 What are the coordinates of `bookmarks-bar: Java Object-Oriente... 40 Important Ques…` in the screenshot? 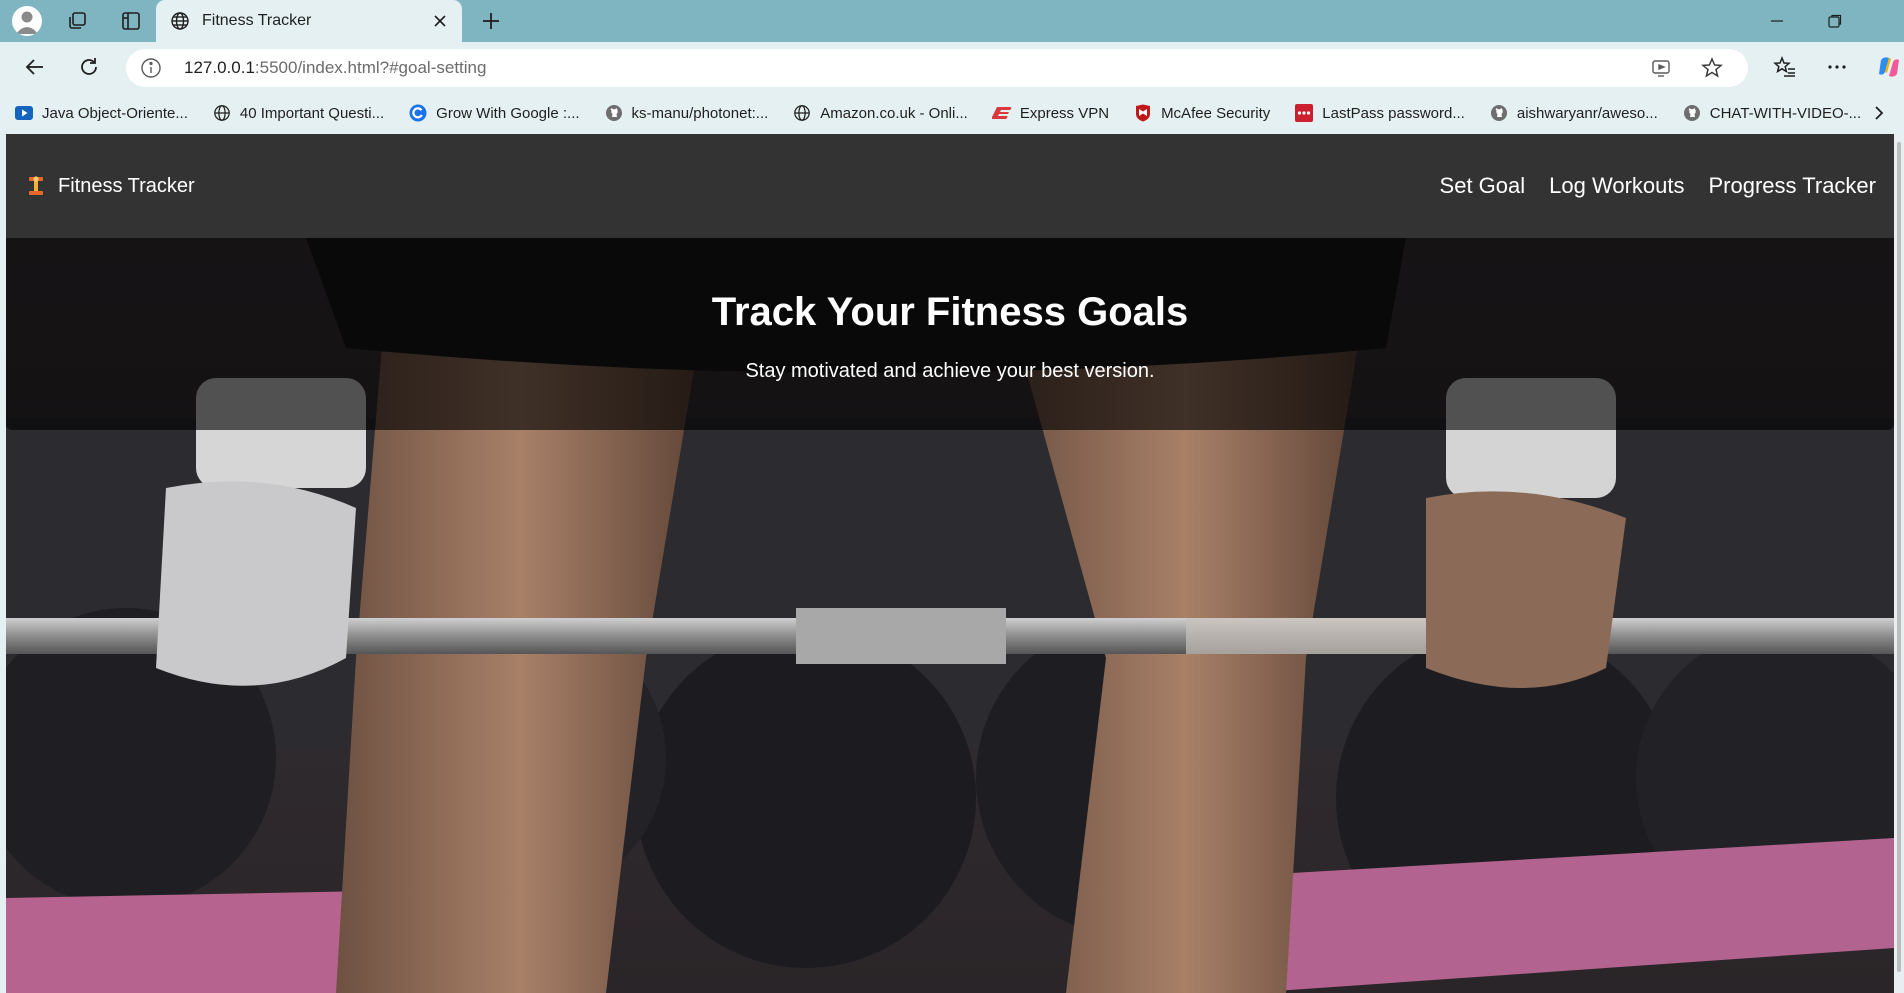 It's located at (952, 113).